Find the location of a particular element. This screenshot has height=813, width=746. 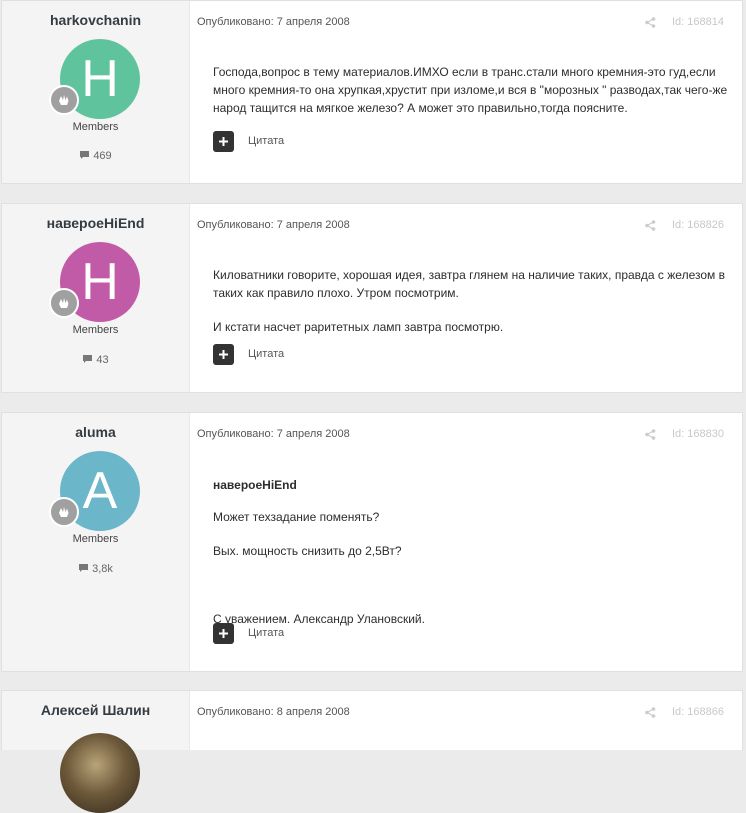

post-count: 3,8k is located at coordinates (95, 569).